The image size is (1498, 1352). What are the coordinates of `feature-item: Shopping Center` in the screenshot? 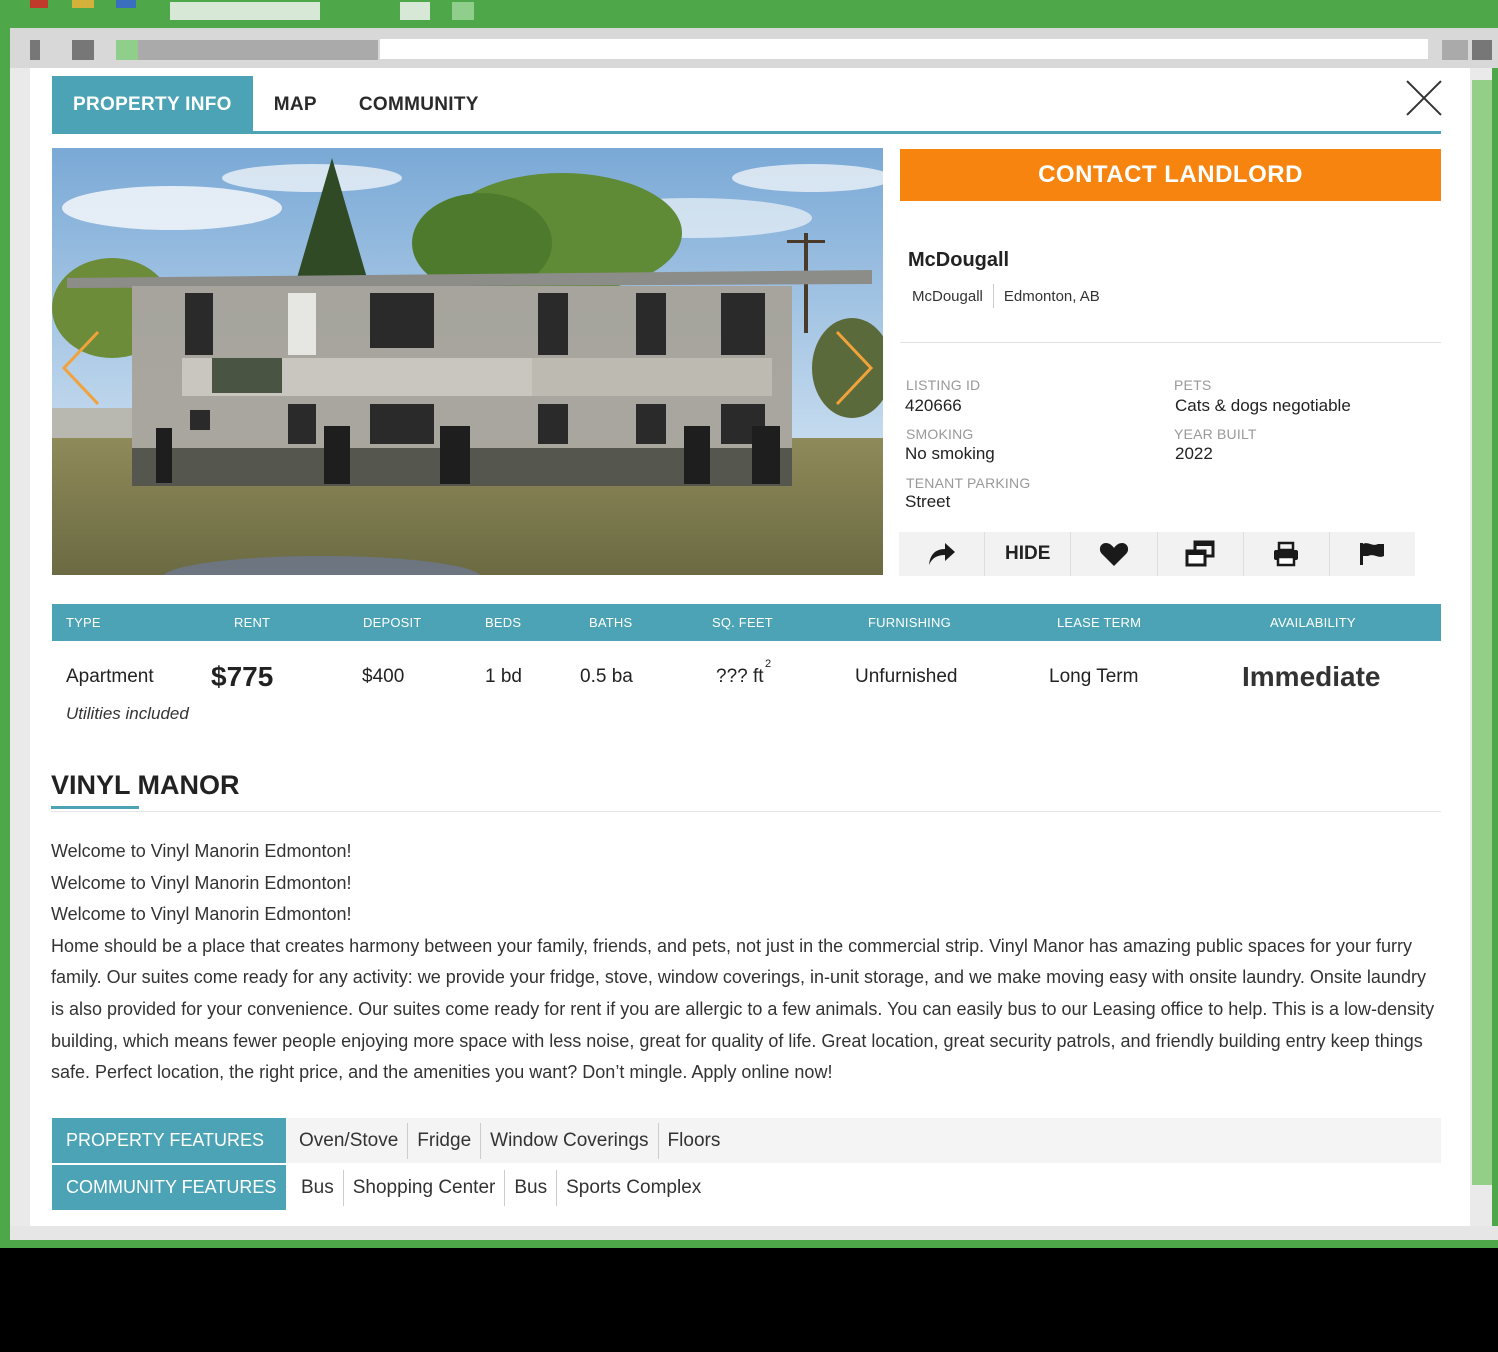 It's located at (425, 1187).